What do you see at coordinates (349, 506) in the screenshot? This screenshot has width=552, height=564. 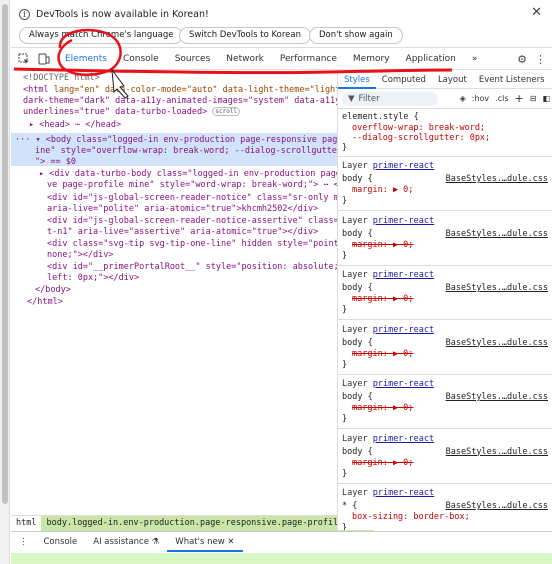 I see `rule-selector: * {` at bounding box center [349, 506].